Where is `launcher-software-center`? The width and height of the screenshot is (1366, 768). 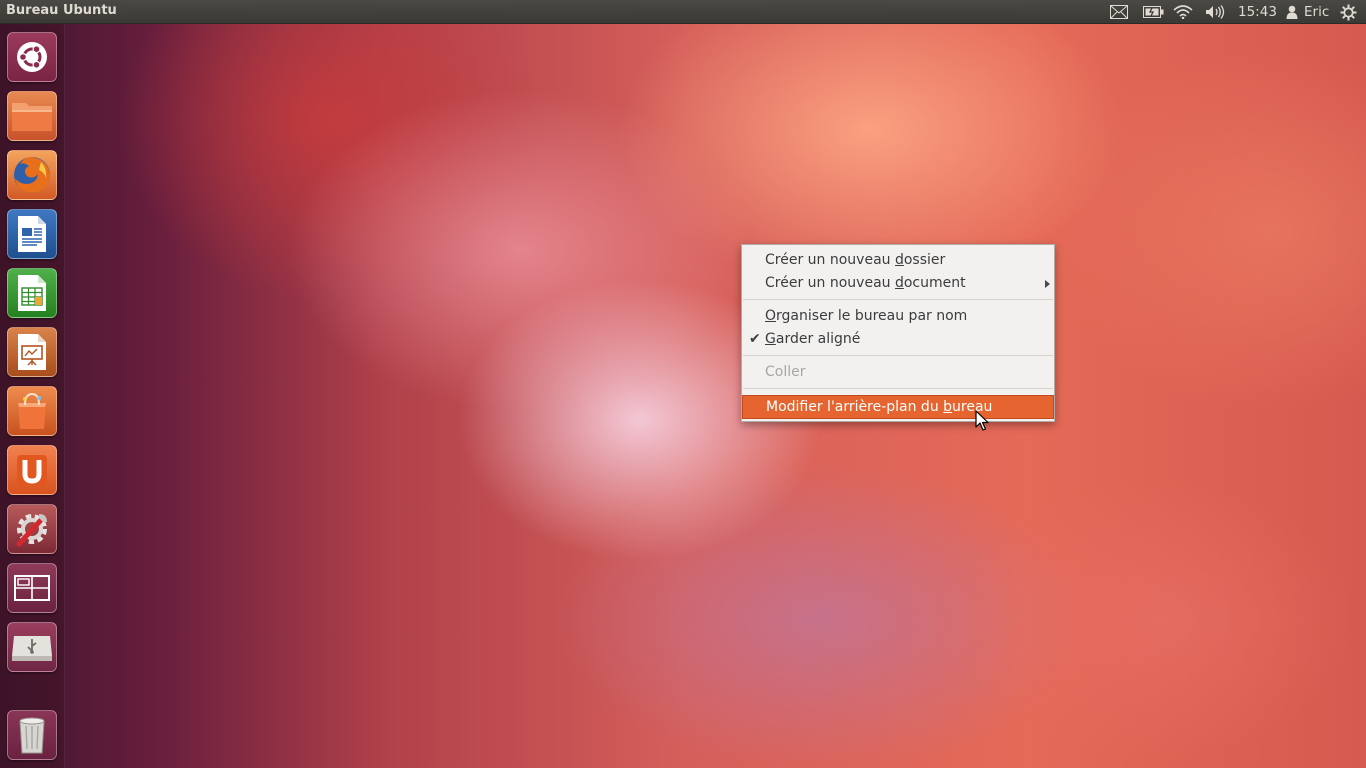 launcher-software-center is located at coordinates (32, 411).